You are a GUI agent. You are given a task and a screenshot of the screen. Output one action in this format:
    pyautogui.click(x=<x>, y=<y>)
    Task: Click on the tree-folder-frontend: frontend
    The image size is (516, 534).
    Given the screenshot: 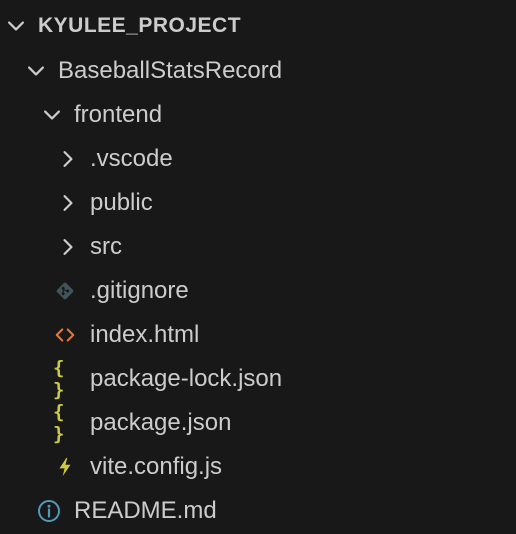 What is the action you would take?
    pyautogui.click(x=258, y=115)
    